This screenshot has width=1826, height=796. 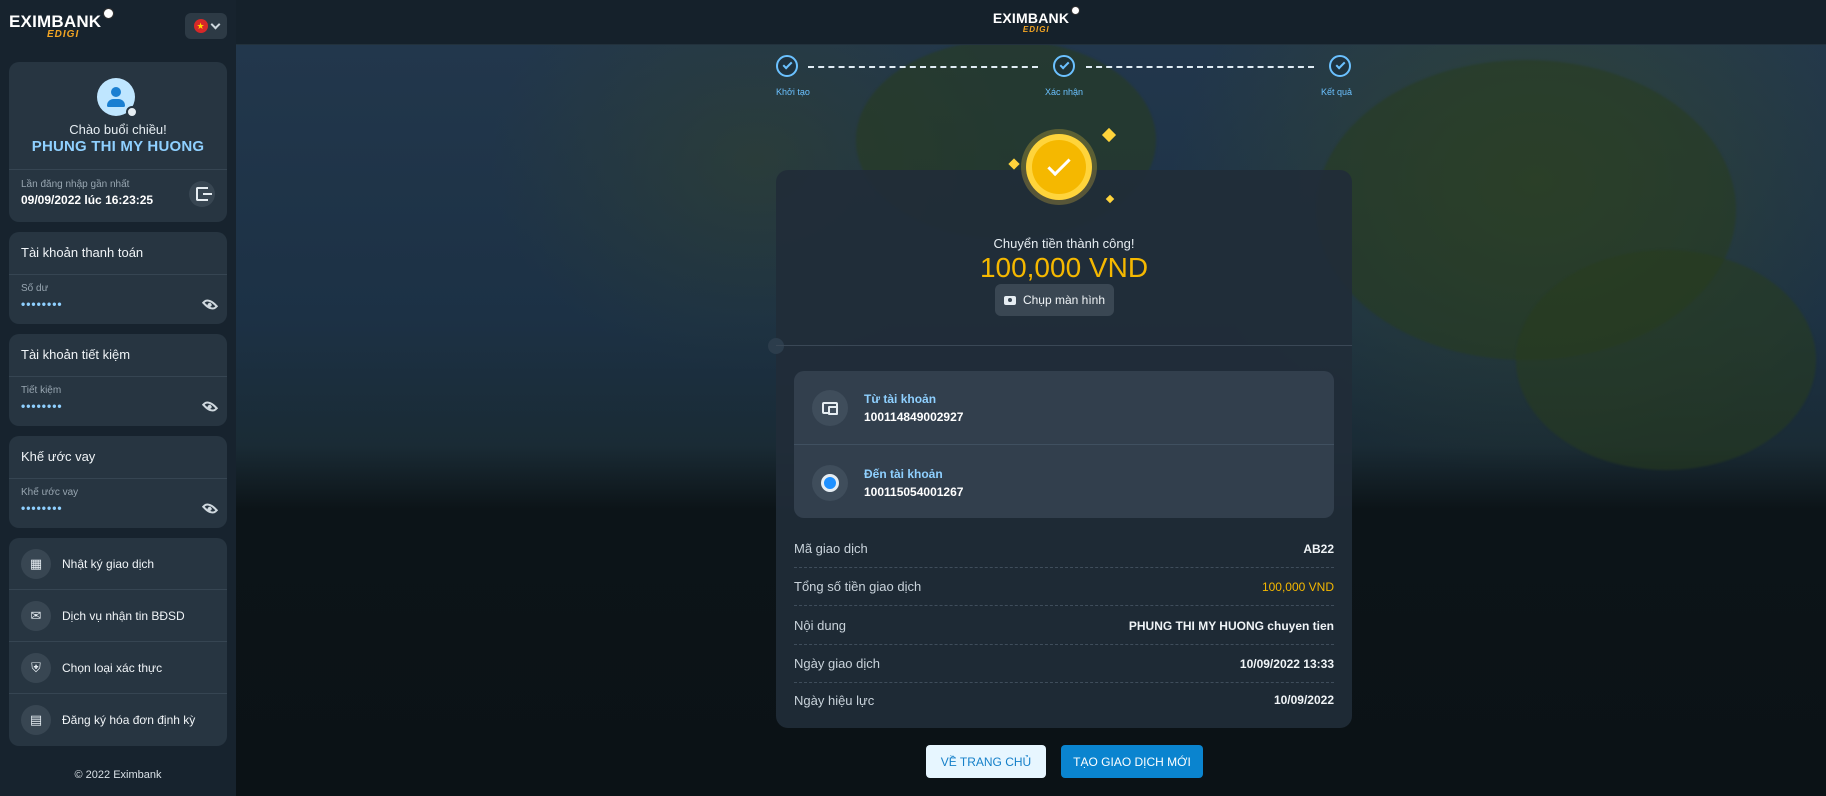 I want to click on account-label: Khế ước vay, so click(x=50, y=492).